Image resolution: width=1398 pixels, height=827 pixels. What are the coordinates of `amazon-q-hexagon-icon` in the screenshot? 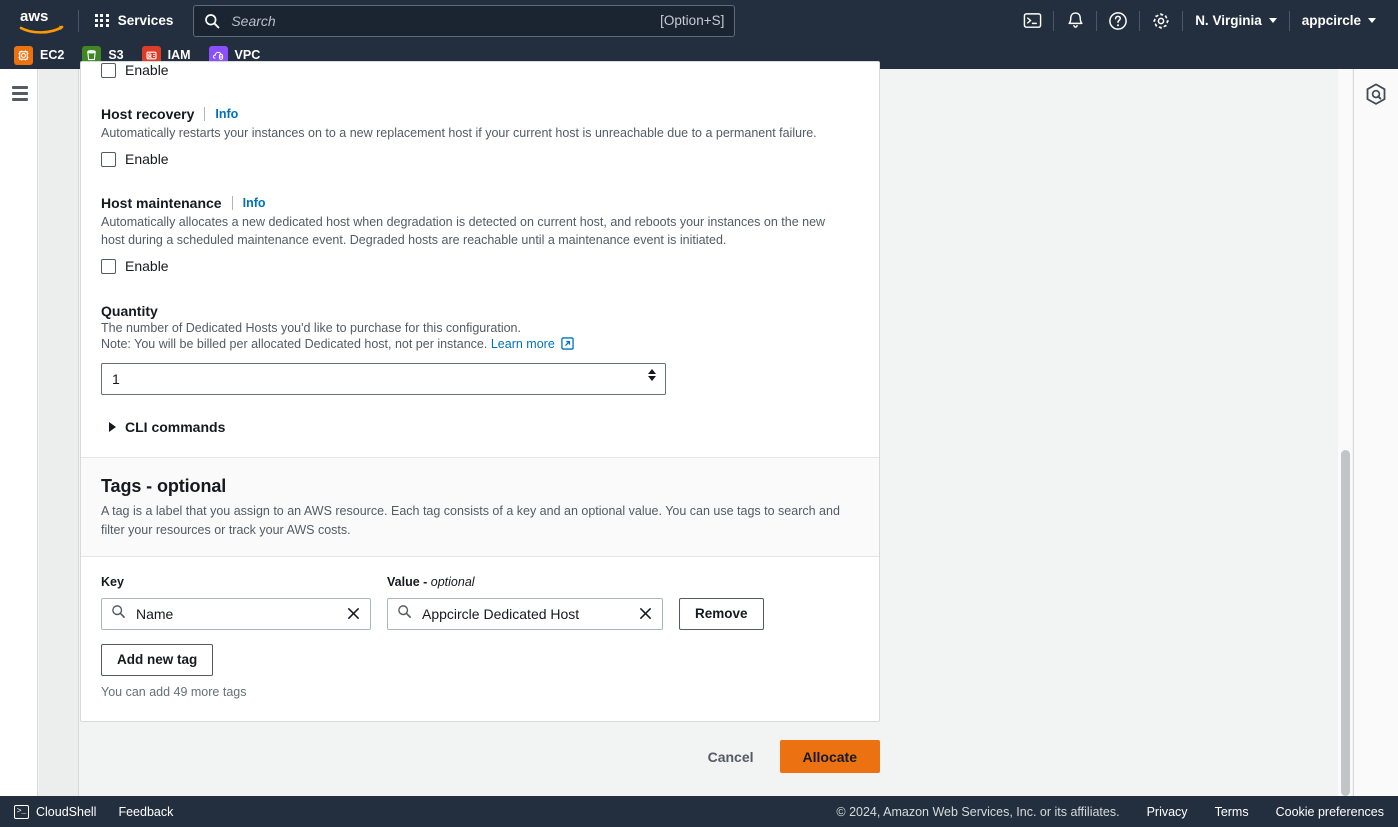 It's located at (1376, 97).